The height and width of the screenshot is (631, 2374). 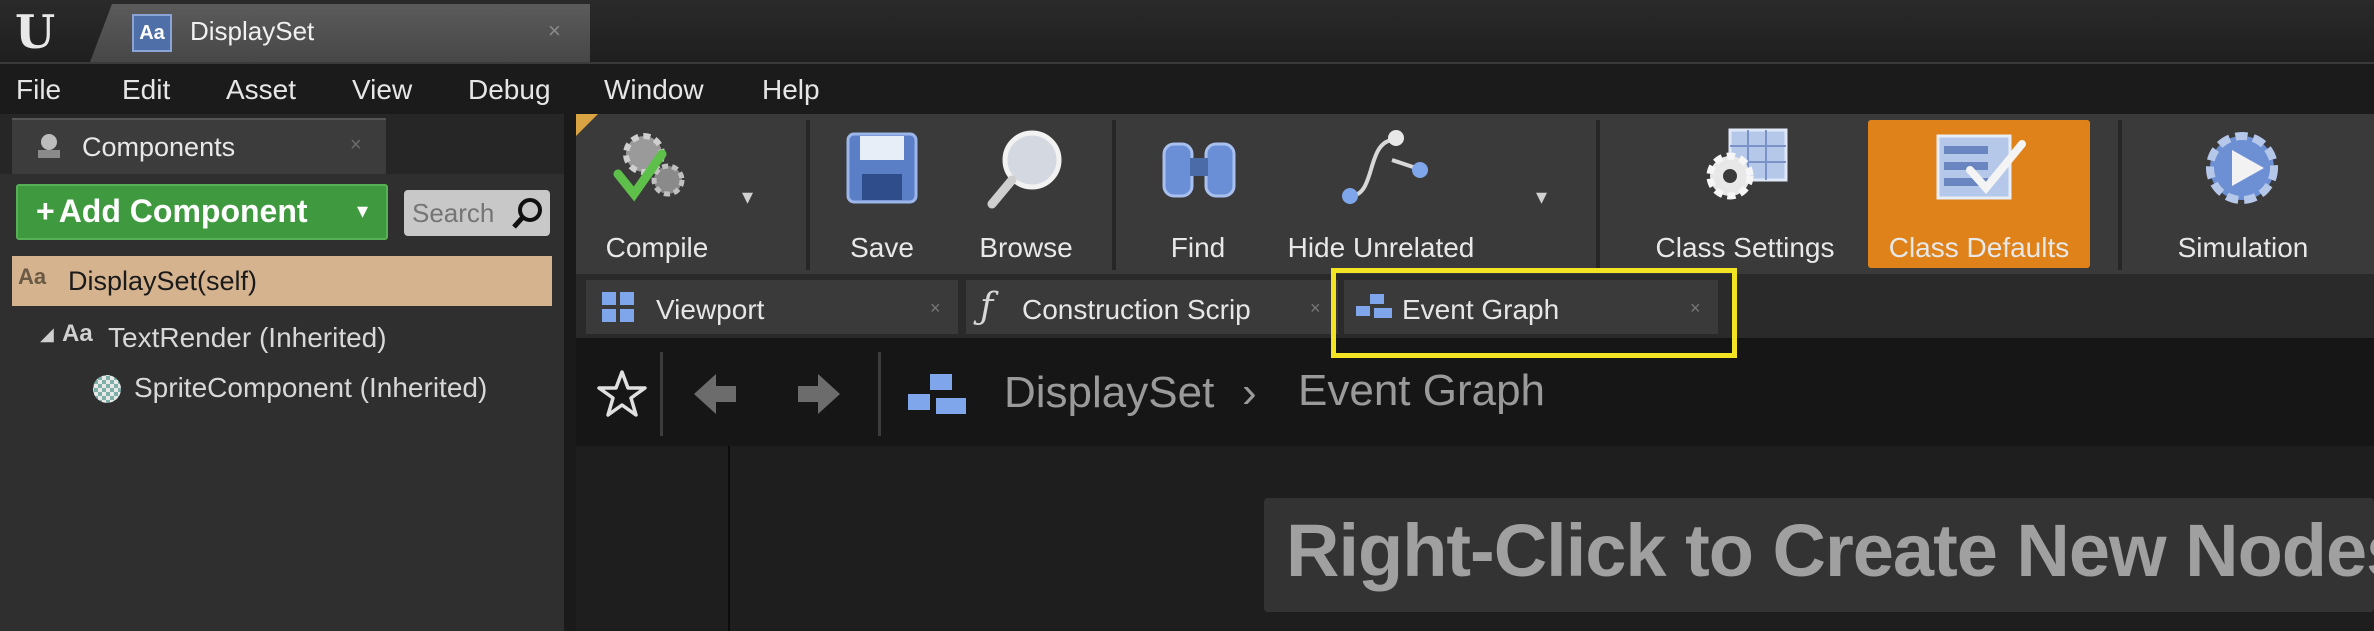 I want to click on simulation-button: Simulation, so click(x=2243, y=194).